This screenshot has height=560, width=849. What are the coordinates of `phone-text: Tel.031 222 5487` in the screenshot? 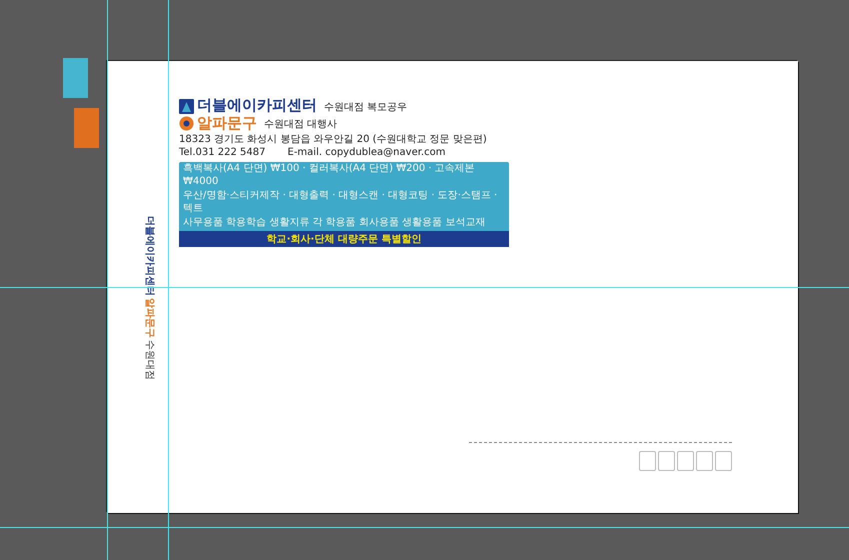 It's located at (222, 152).